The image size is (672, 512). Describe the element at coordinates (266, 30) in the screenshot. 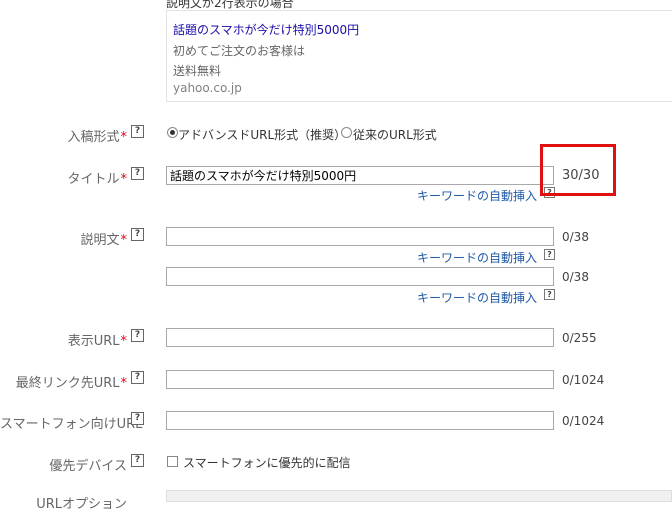

I see `preview-ad-title: 話題のスマホが今だけ特別5000円` at that location.